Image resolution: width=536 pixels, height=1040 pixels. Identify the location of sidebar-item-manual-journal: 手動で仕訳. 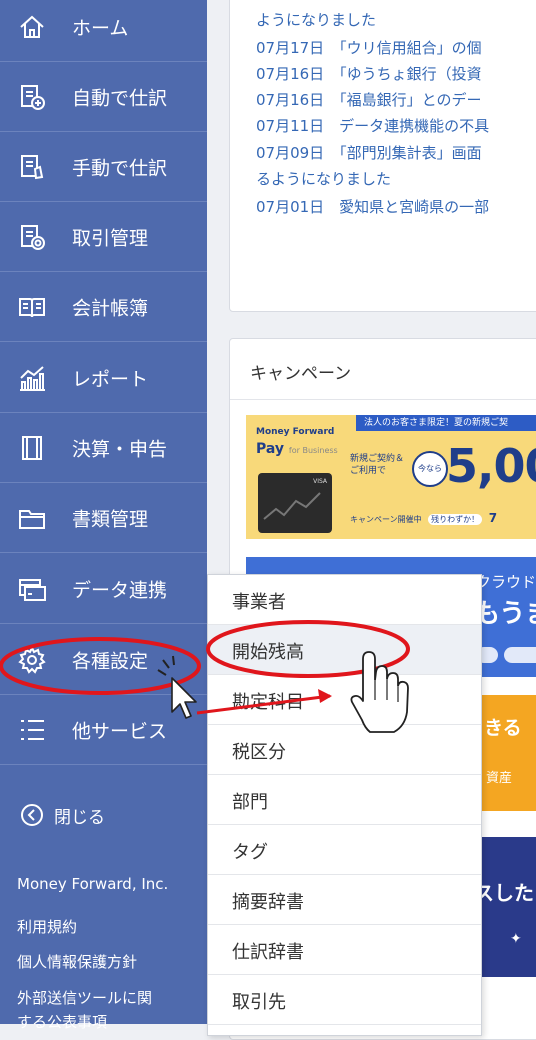
(103, 167).